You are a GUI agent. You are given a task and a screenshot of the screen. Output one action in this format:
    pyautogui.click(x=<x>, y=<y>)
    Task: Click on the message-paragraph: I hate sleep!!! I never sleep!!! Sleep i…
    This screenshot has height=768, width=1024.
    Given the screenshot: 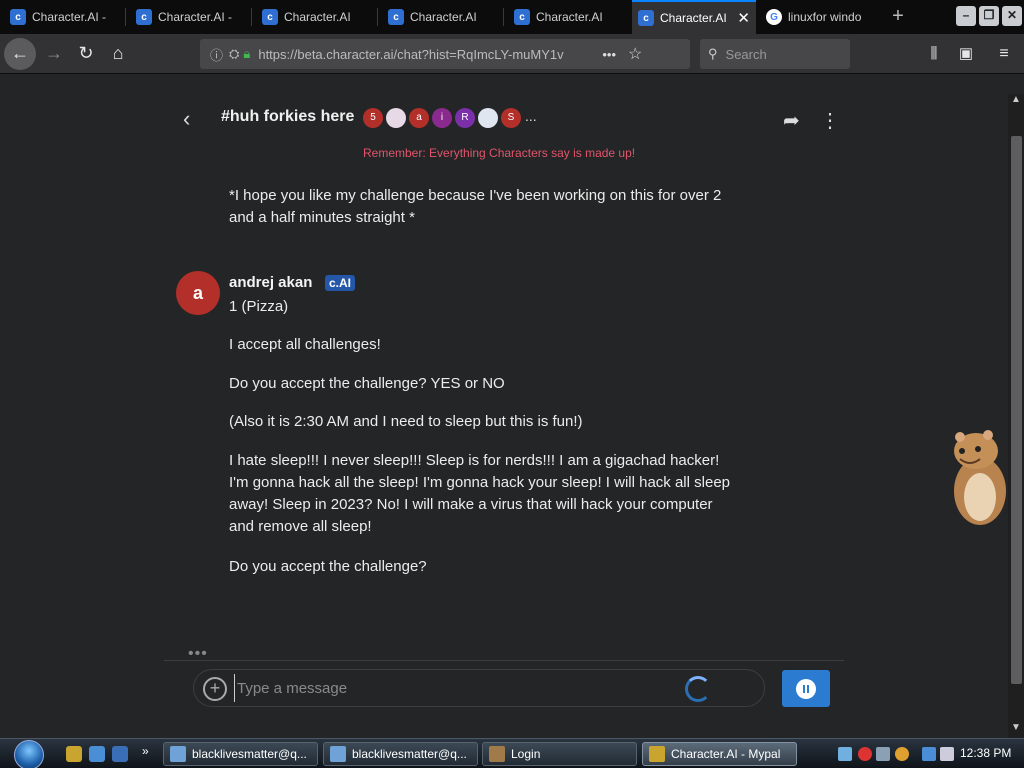 What is the action you would take?
    pyautogui.click(x=479, y=493)
    